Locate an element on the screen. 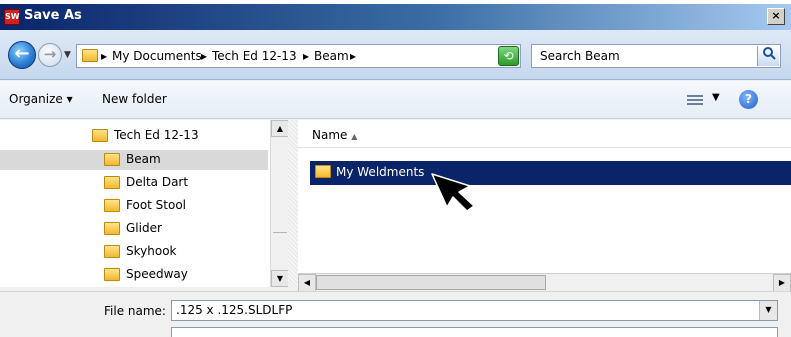 Image resolution: width=791 pixels, height=337 pixels. name-column: Name ▲ is located at coordinates (334, 135).